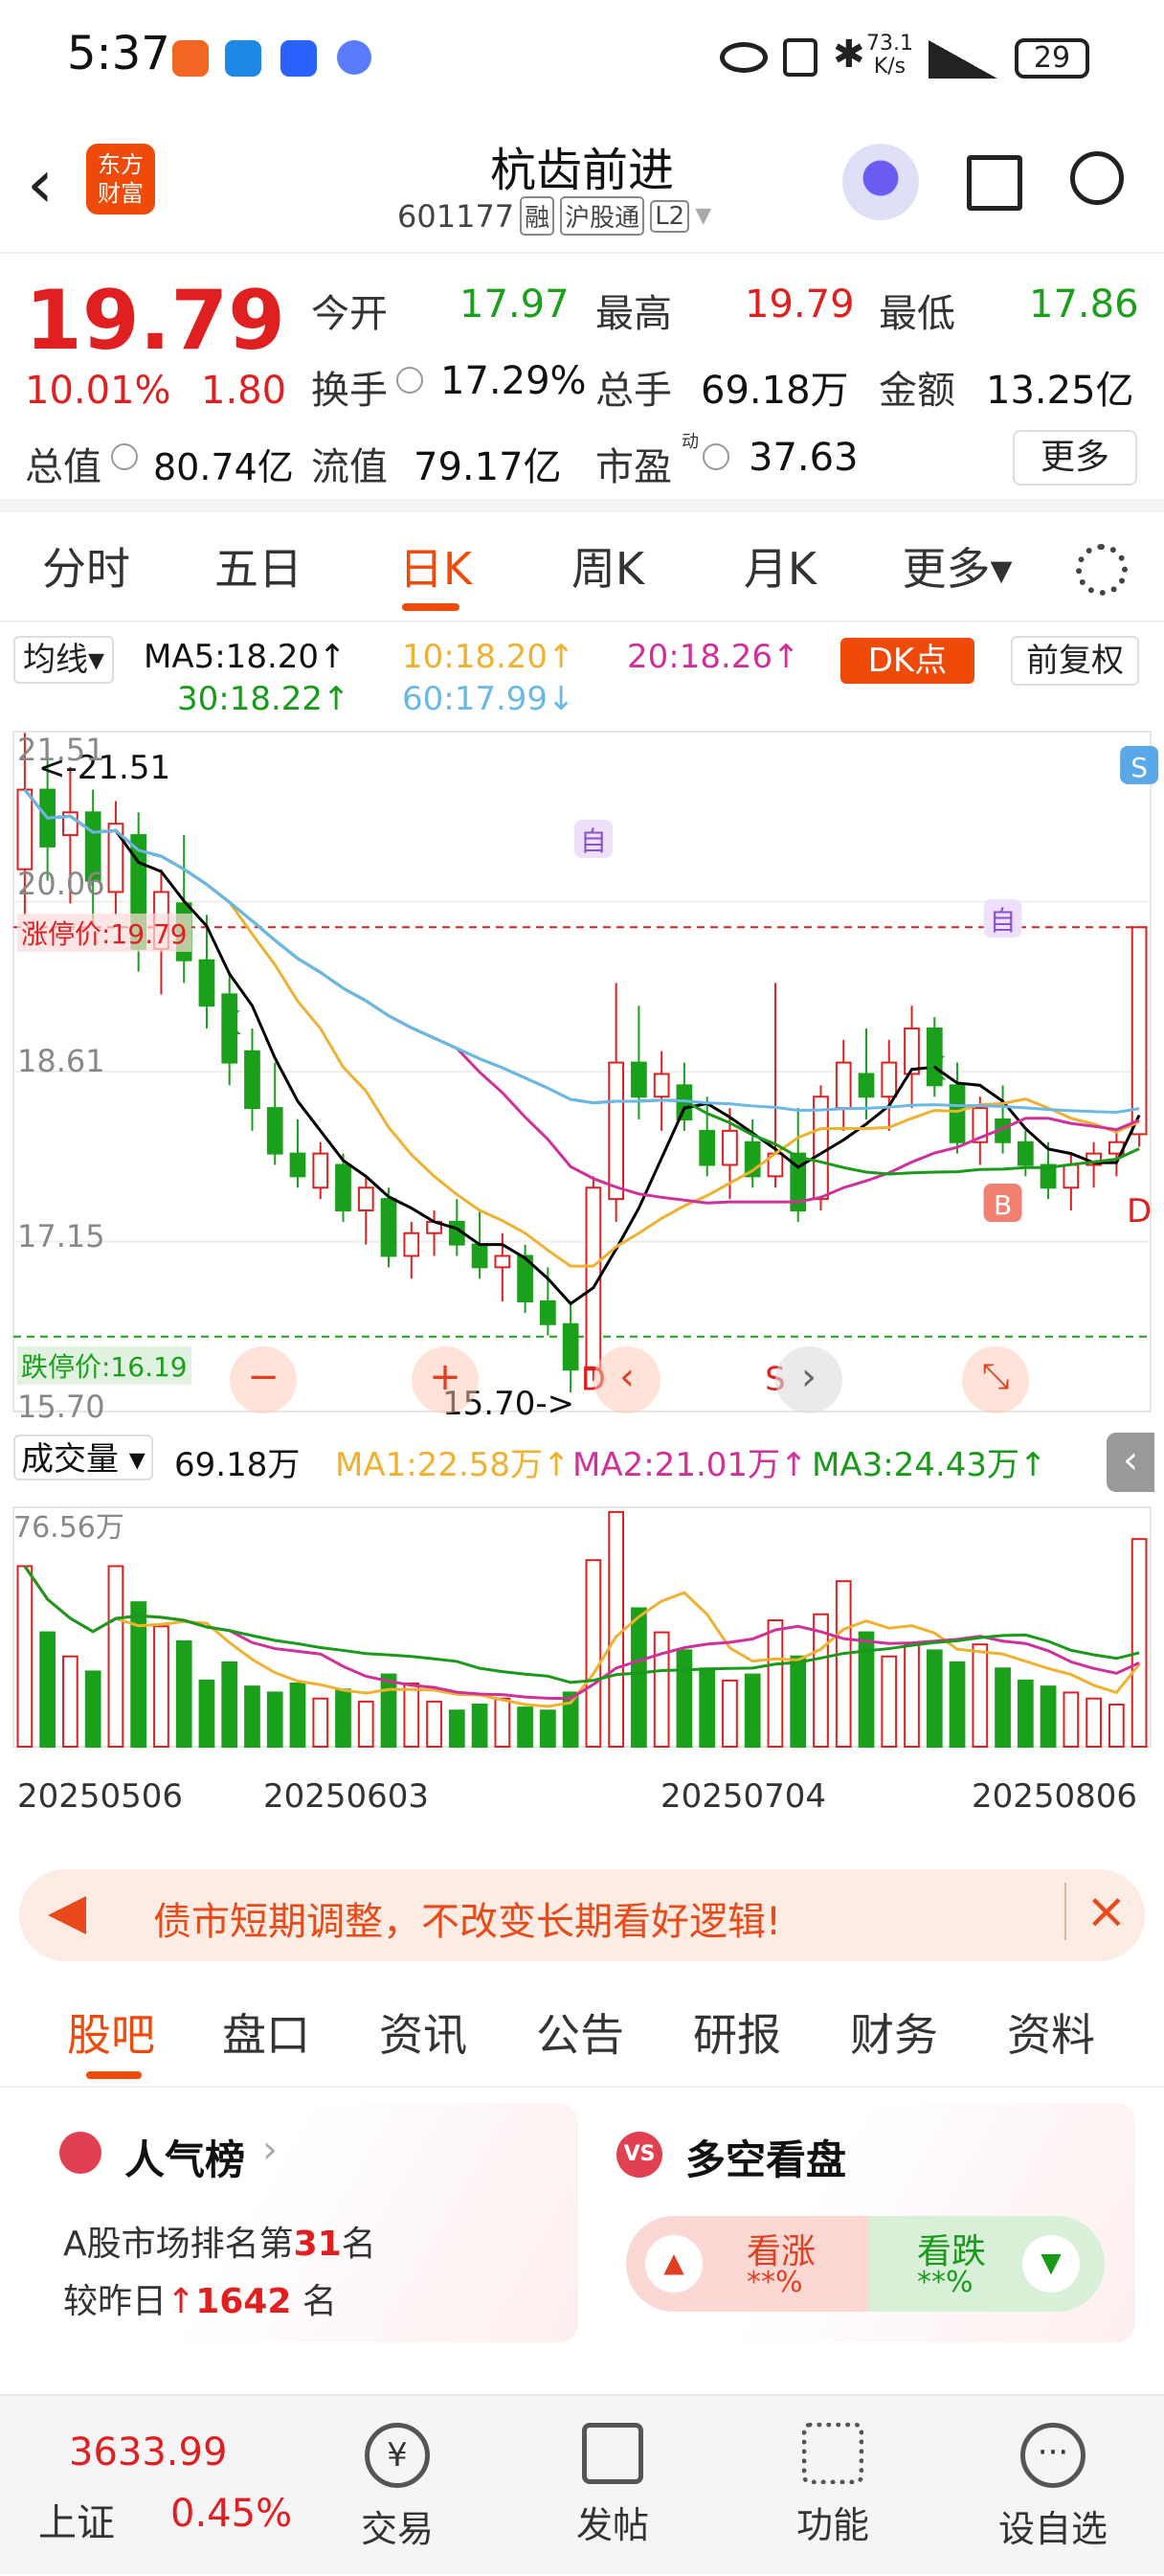 The width and height of the screenshot is (1164, 2576). What do you see at coordinates (1102, 570) in the screenshot?
I see `settings-icon` at bounding box center [1102, 570].